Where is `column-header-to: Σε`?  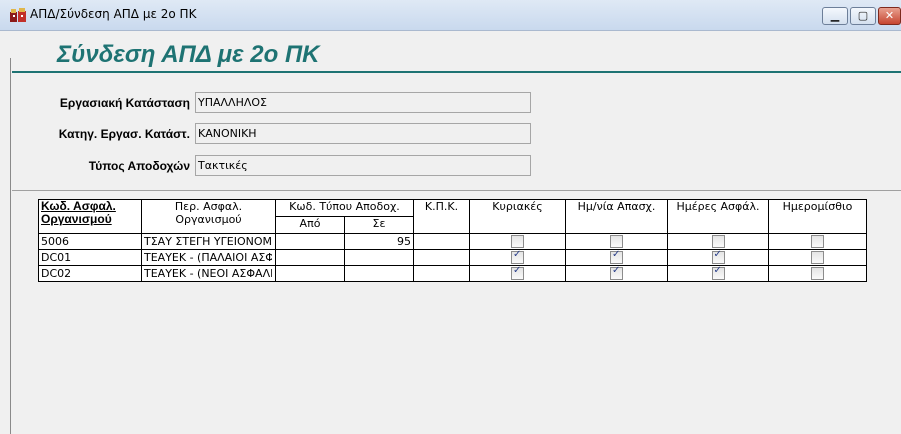
column-header-to: Σε is located at coordinates (379, 225).